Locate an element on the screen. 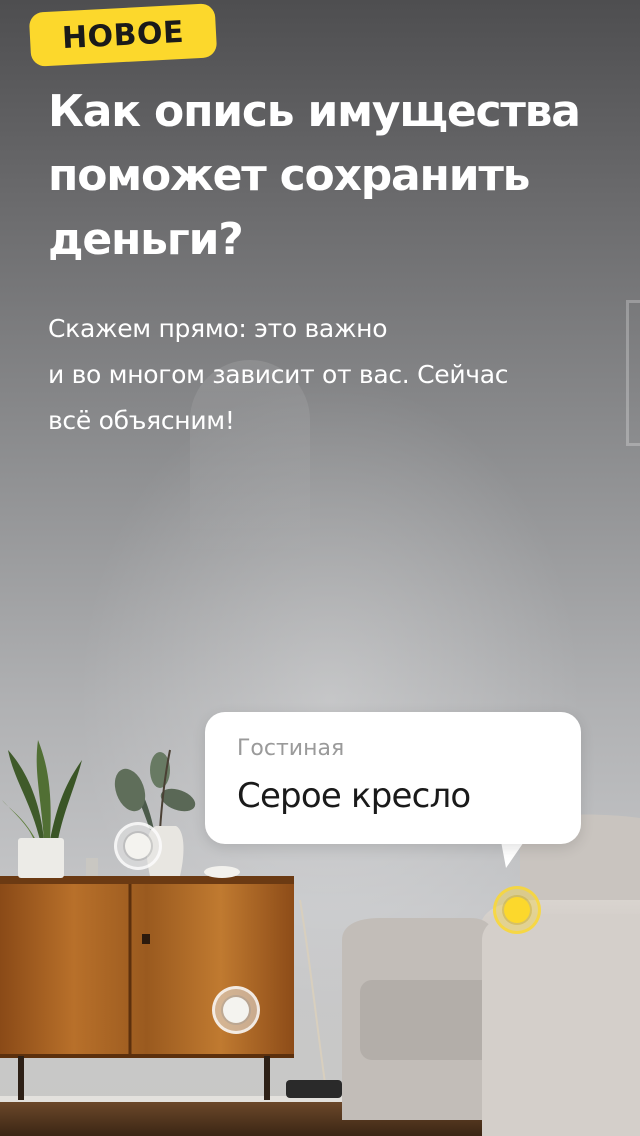 The height and width of the screenshot is (1136, 640). tooltip-room-label: Гостиная is located at coordinates (291, 748).